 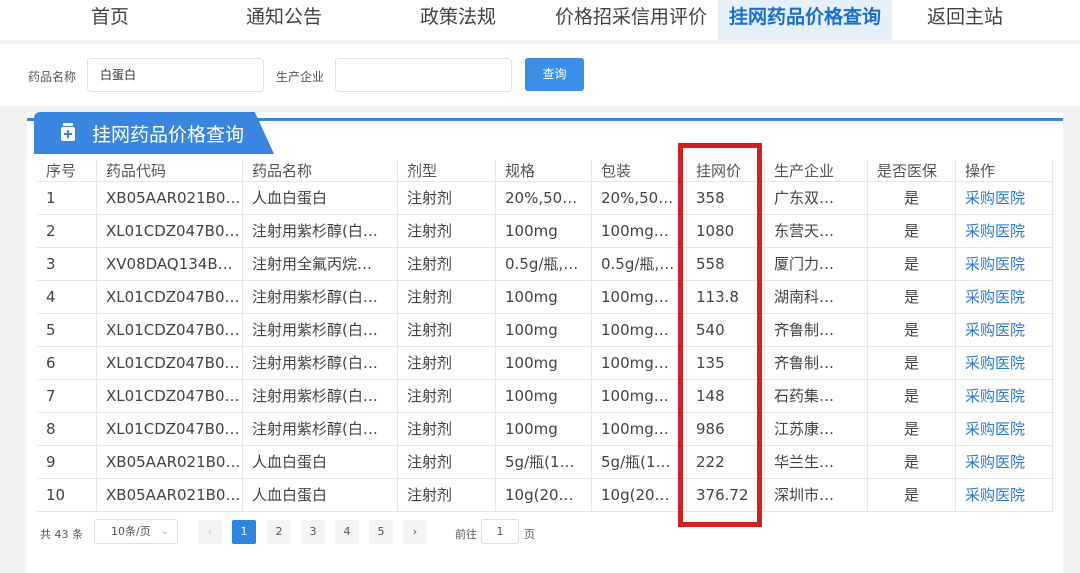 I want to click on manufacturer-input, so click(x=423, y=75).